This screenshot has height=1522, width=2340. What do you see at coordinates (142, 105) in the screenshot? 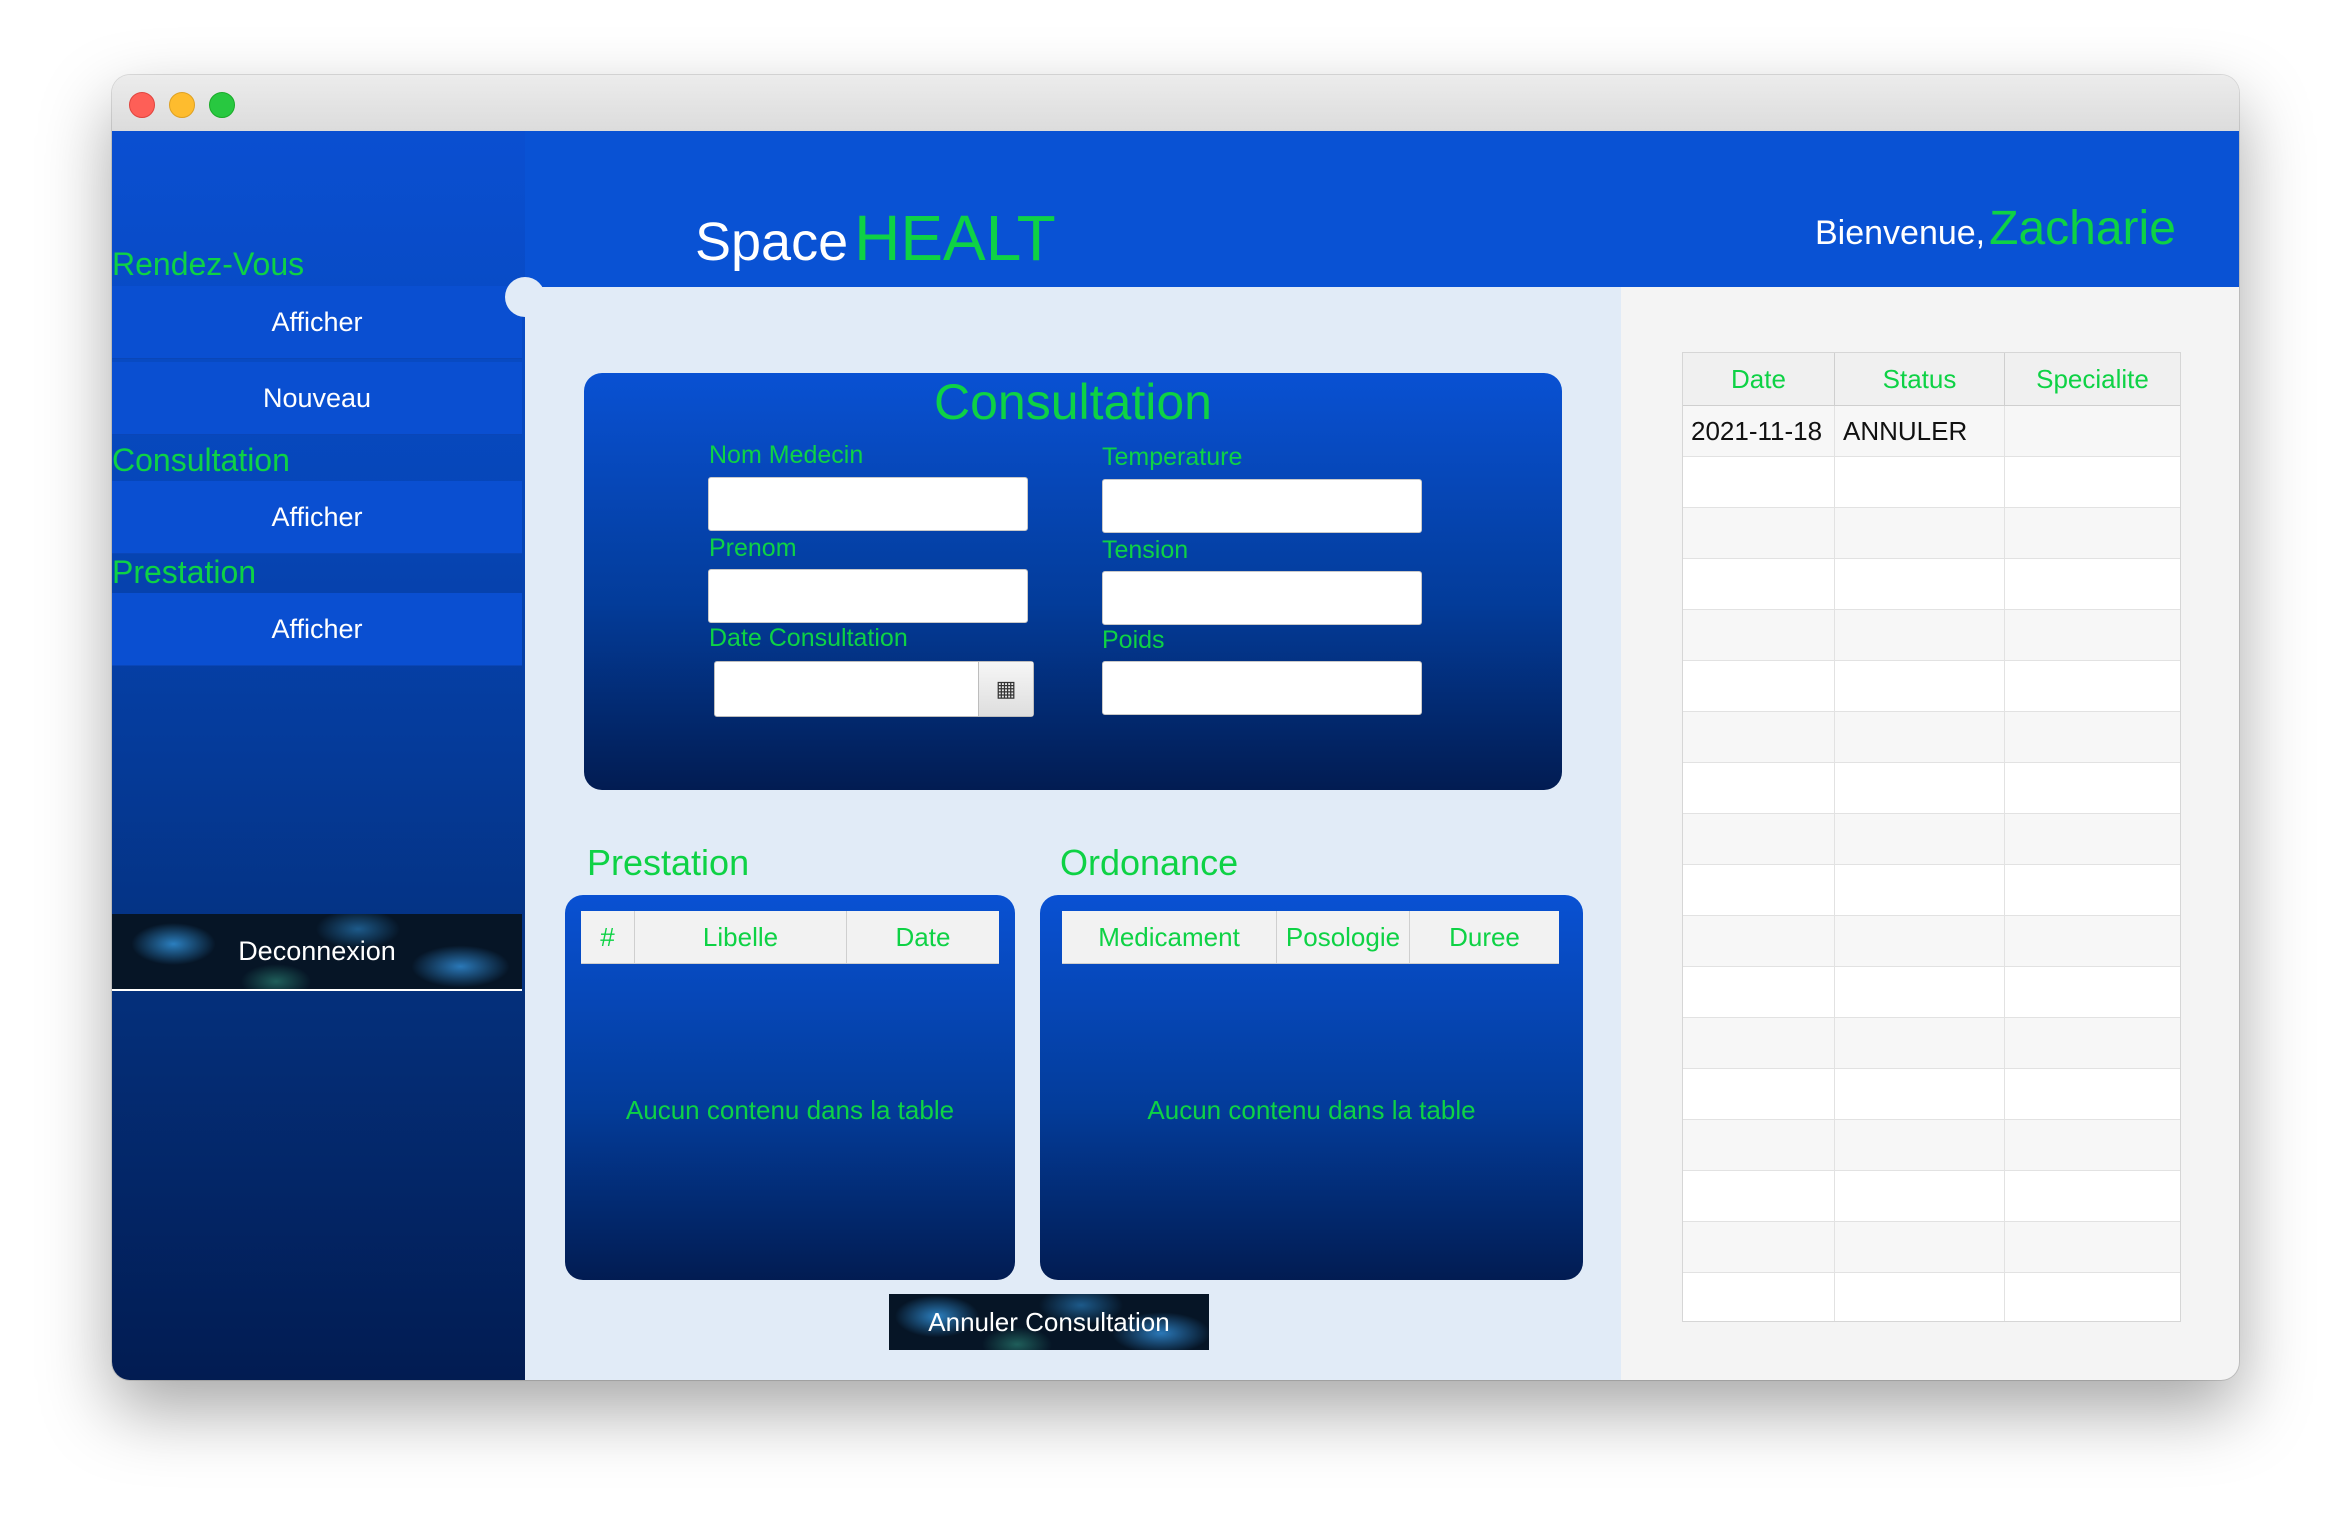
I see `close-window-button` at bounding box center [142, 105].